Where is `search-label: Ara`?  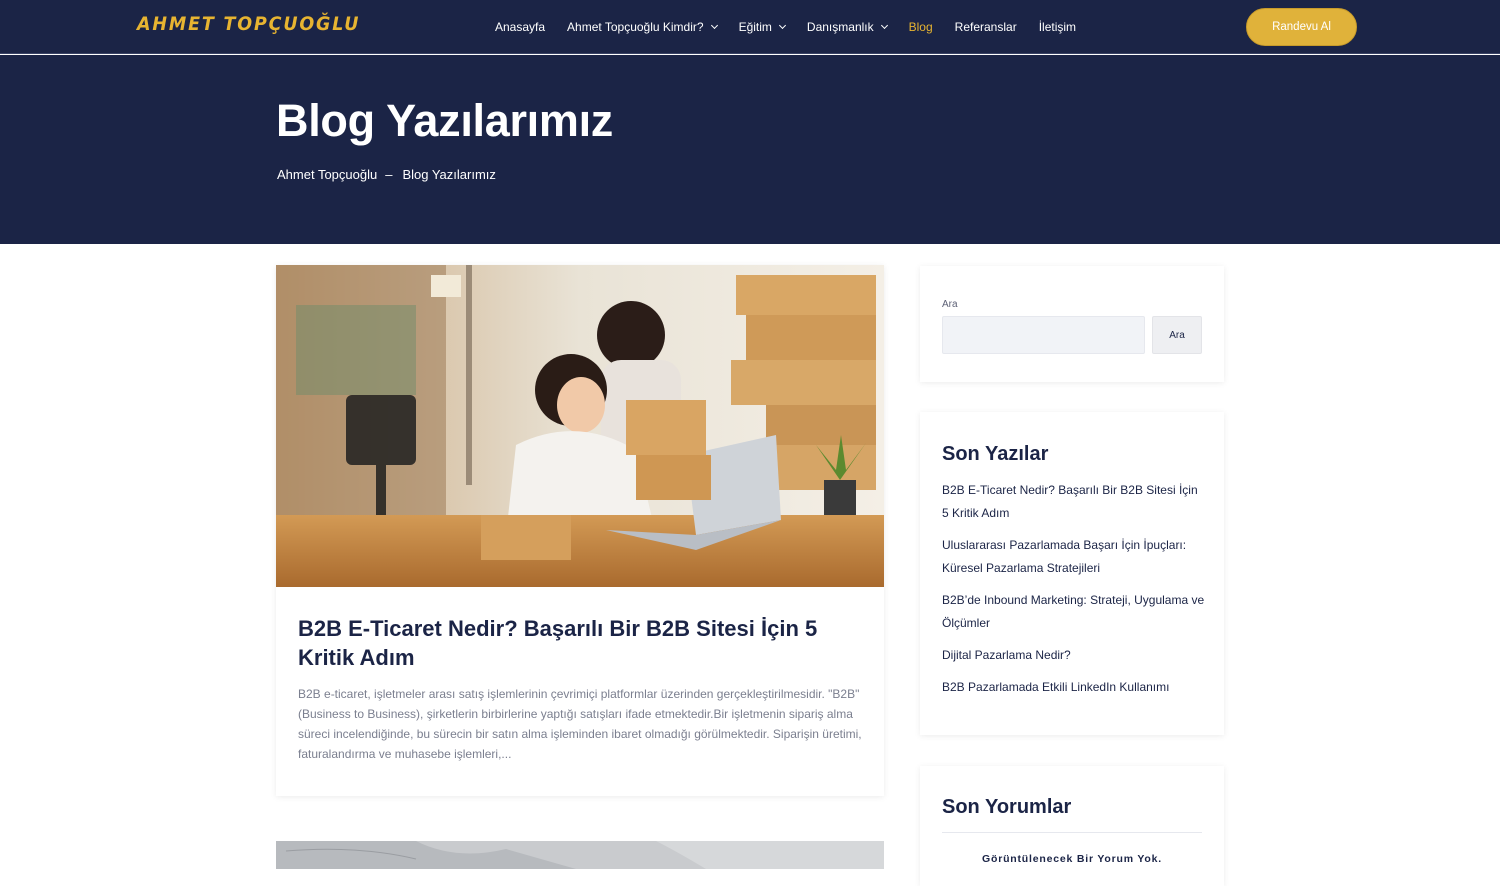 search-label: Ara is located at coordinates (950, 304).